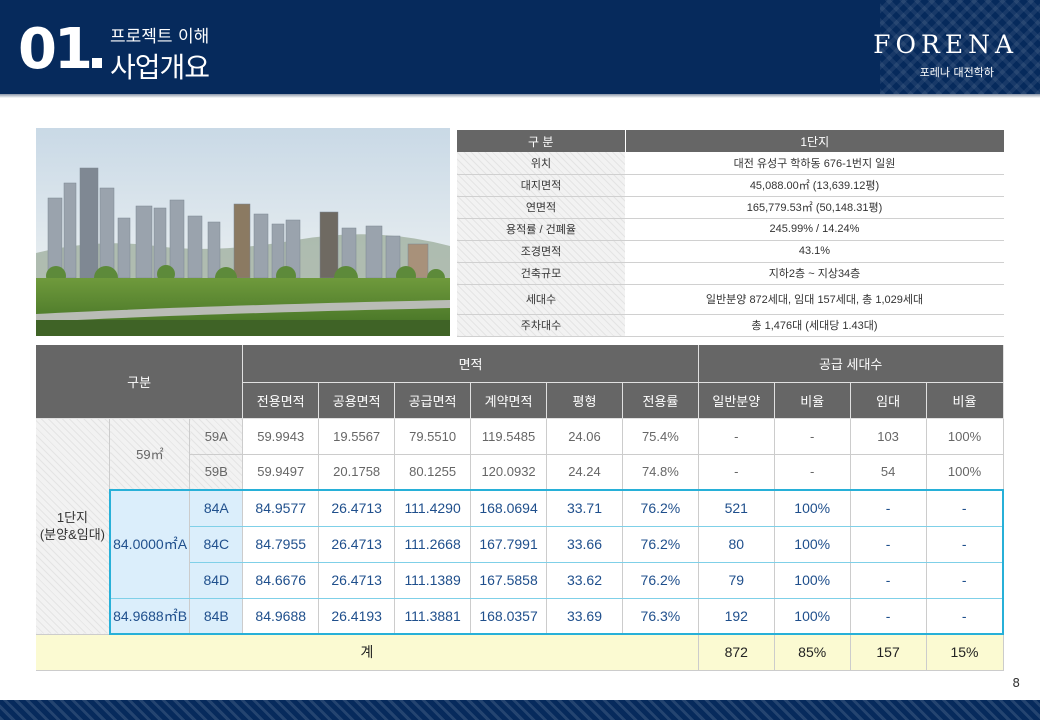 The height and width of the screenshot is (720, 1040). Describe the element at coordinates (357, 436) in the screenshot. I see `table-cell: 19.5567` at that location.